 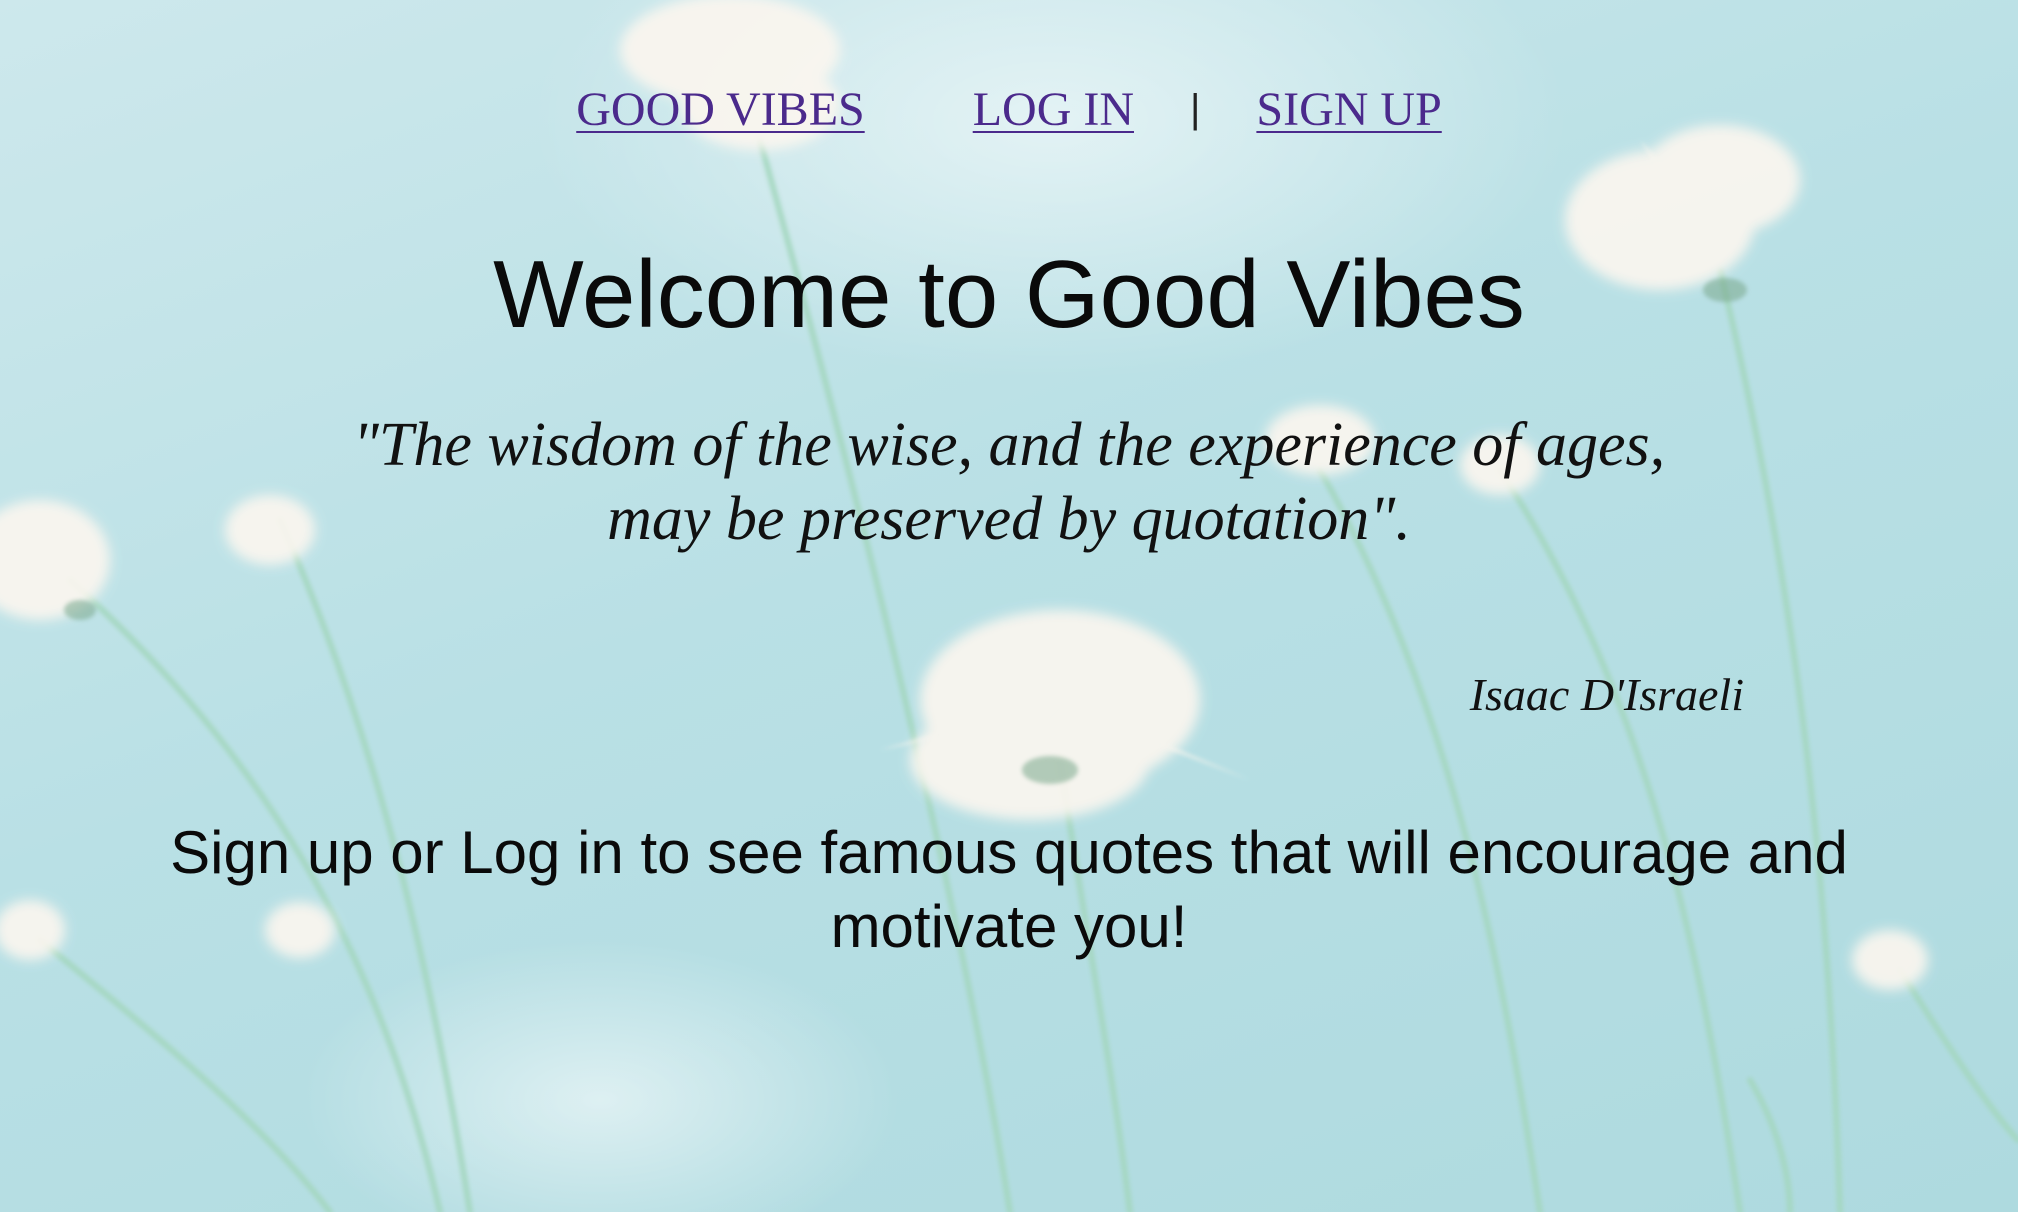 I want to click on quote-line-2: may be preserved by quotation"., so click(x=1009, y=519).